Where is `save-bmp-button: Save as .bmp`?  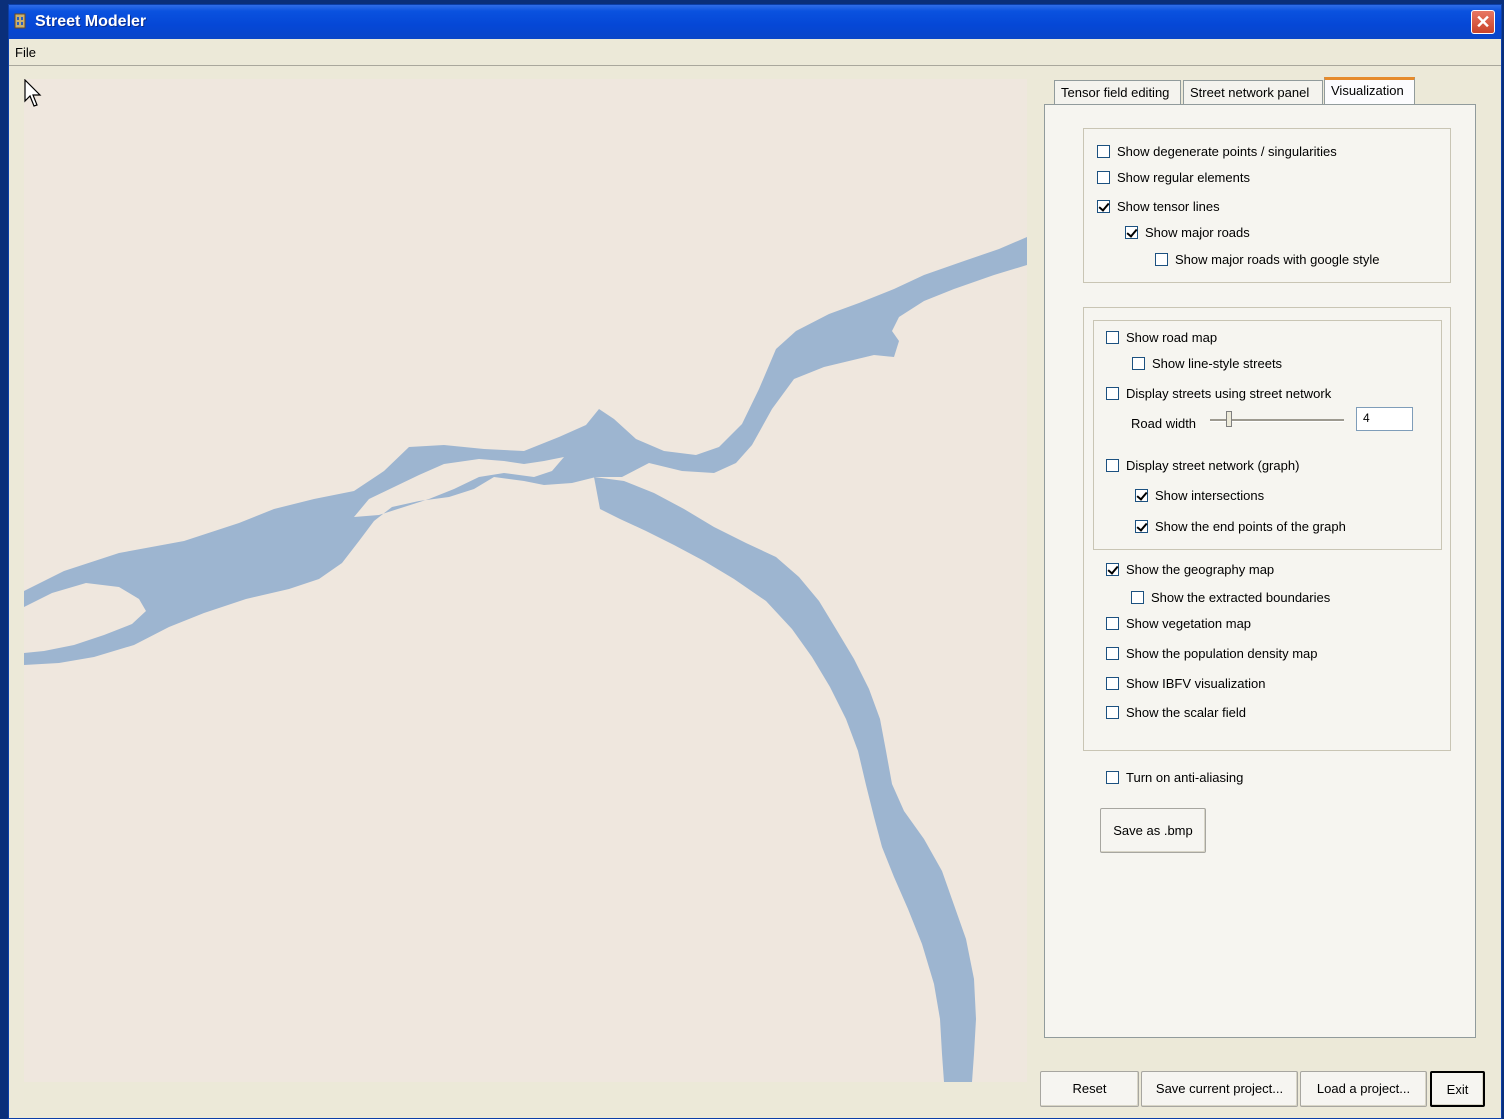
save-bmp-button: Save as .bmp is located at coordinates (1153, 830).